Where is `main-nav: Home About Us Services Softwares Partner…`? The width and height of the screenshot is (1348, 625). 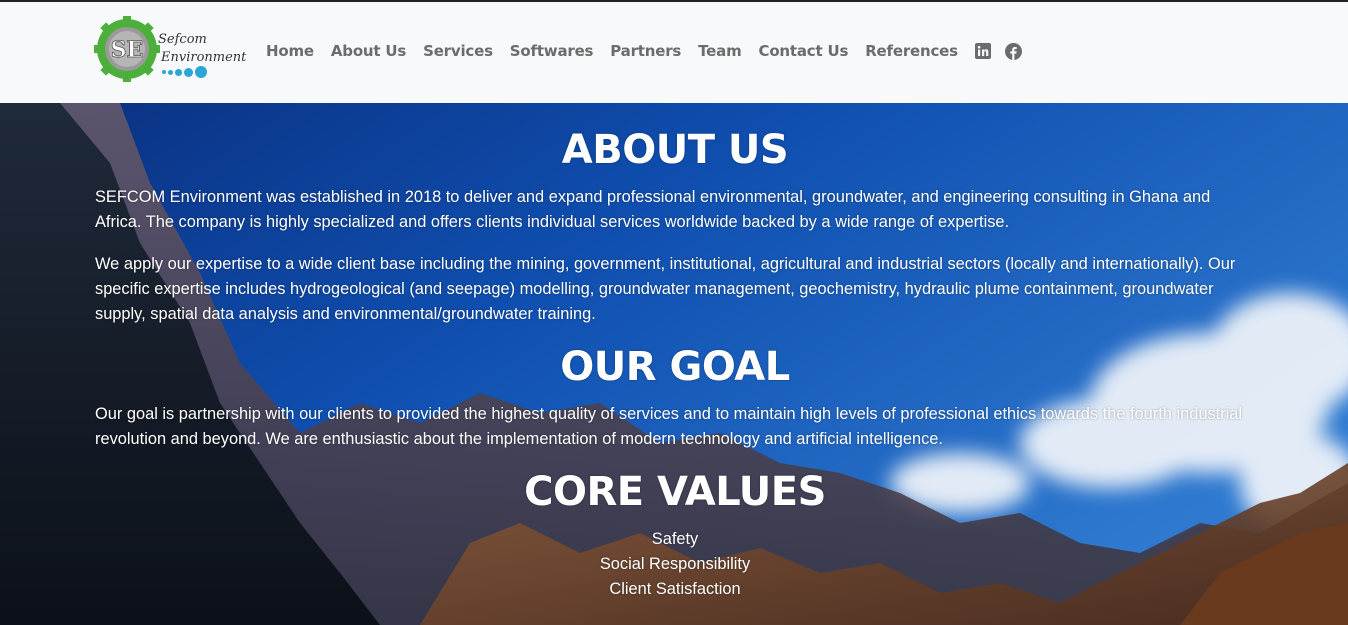 main-nav: Home About Us Services Softwares Partner… is located at coordinates (651, 51).